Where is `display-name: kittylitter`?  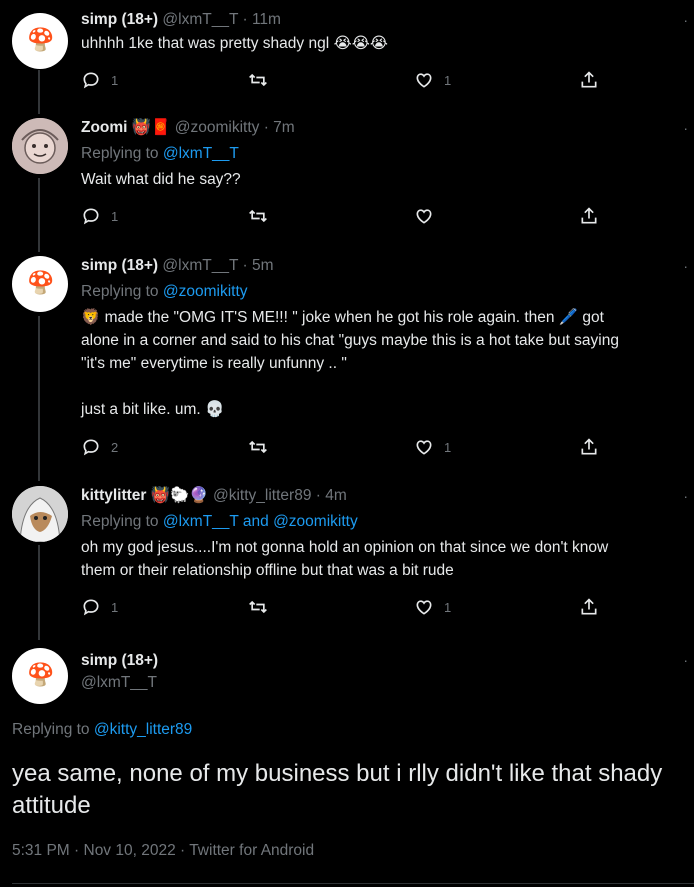 display-name: kittylitter is located at coordinates (113, 495).